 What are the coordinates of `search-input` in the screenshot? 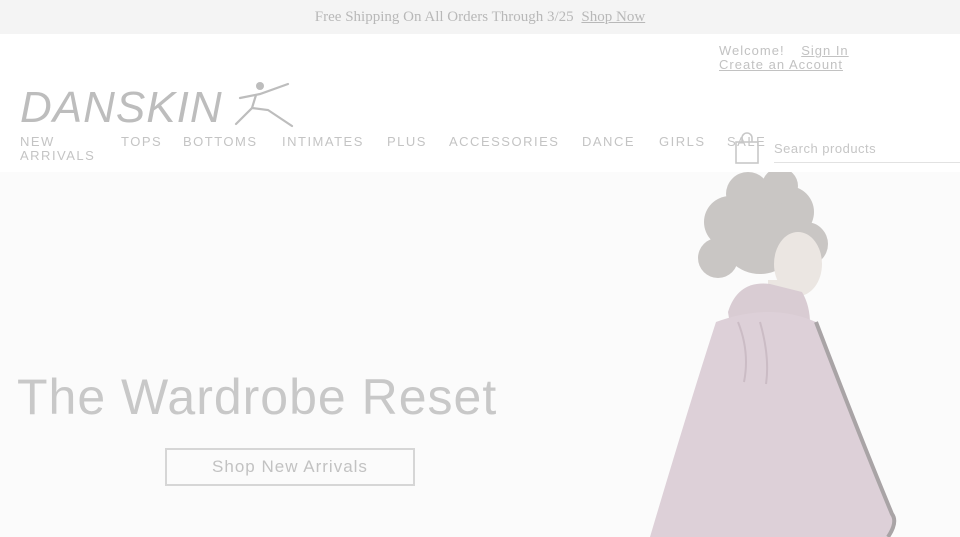 It's located at (864, 148).